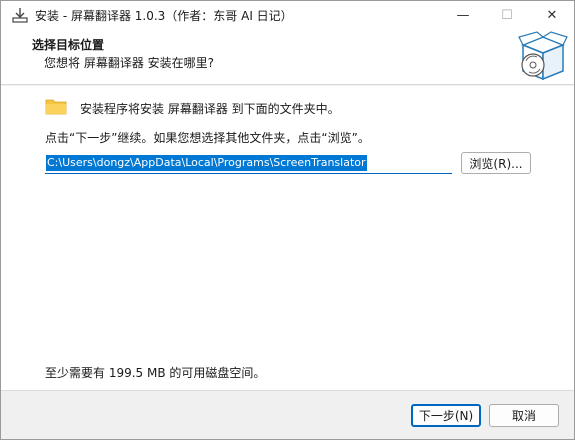 This screenshot has height=440, width=575. What do you see at coordinates (543, 56) in the screenshot?
I see `setup-box-cd-icon` at bounding box center [543, 56].